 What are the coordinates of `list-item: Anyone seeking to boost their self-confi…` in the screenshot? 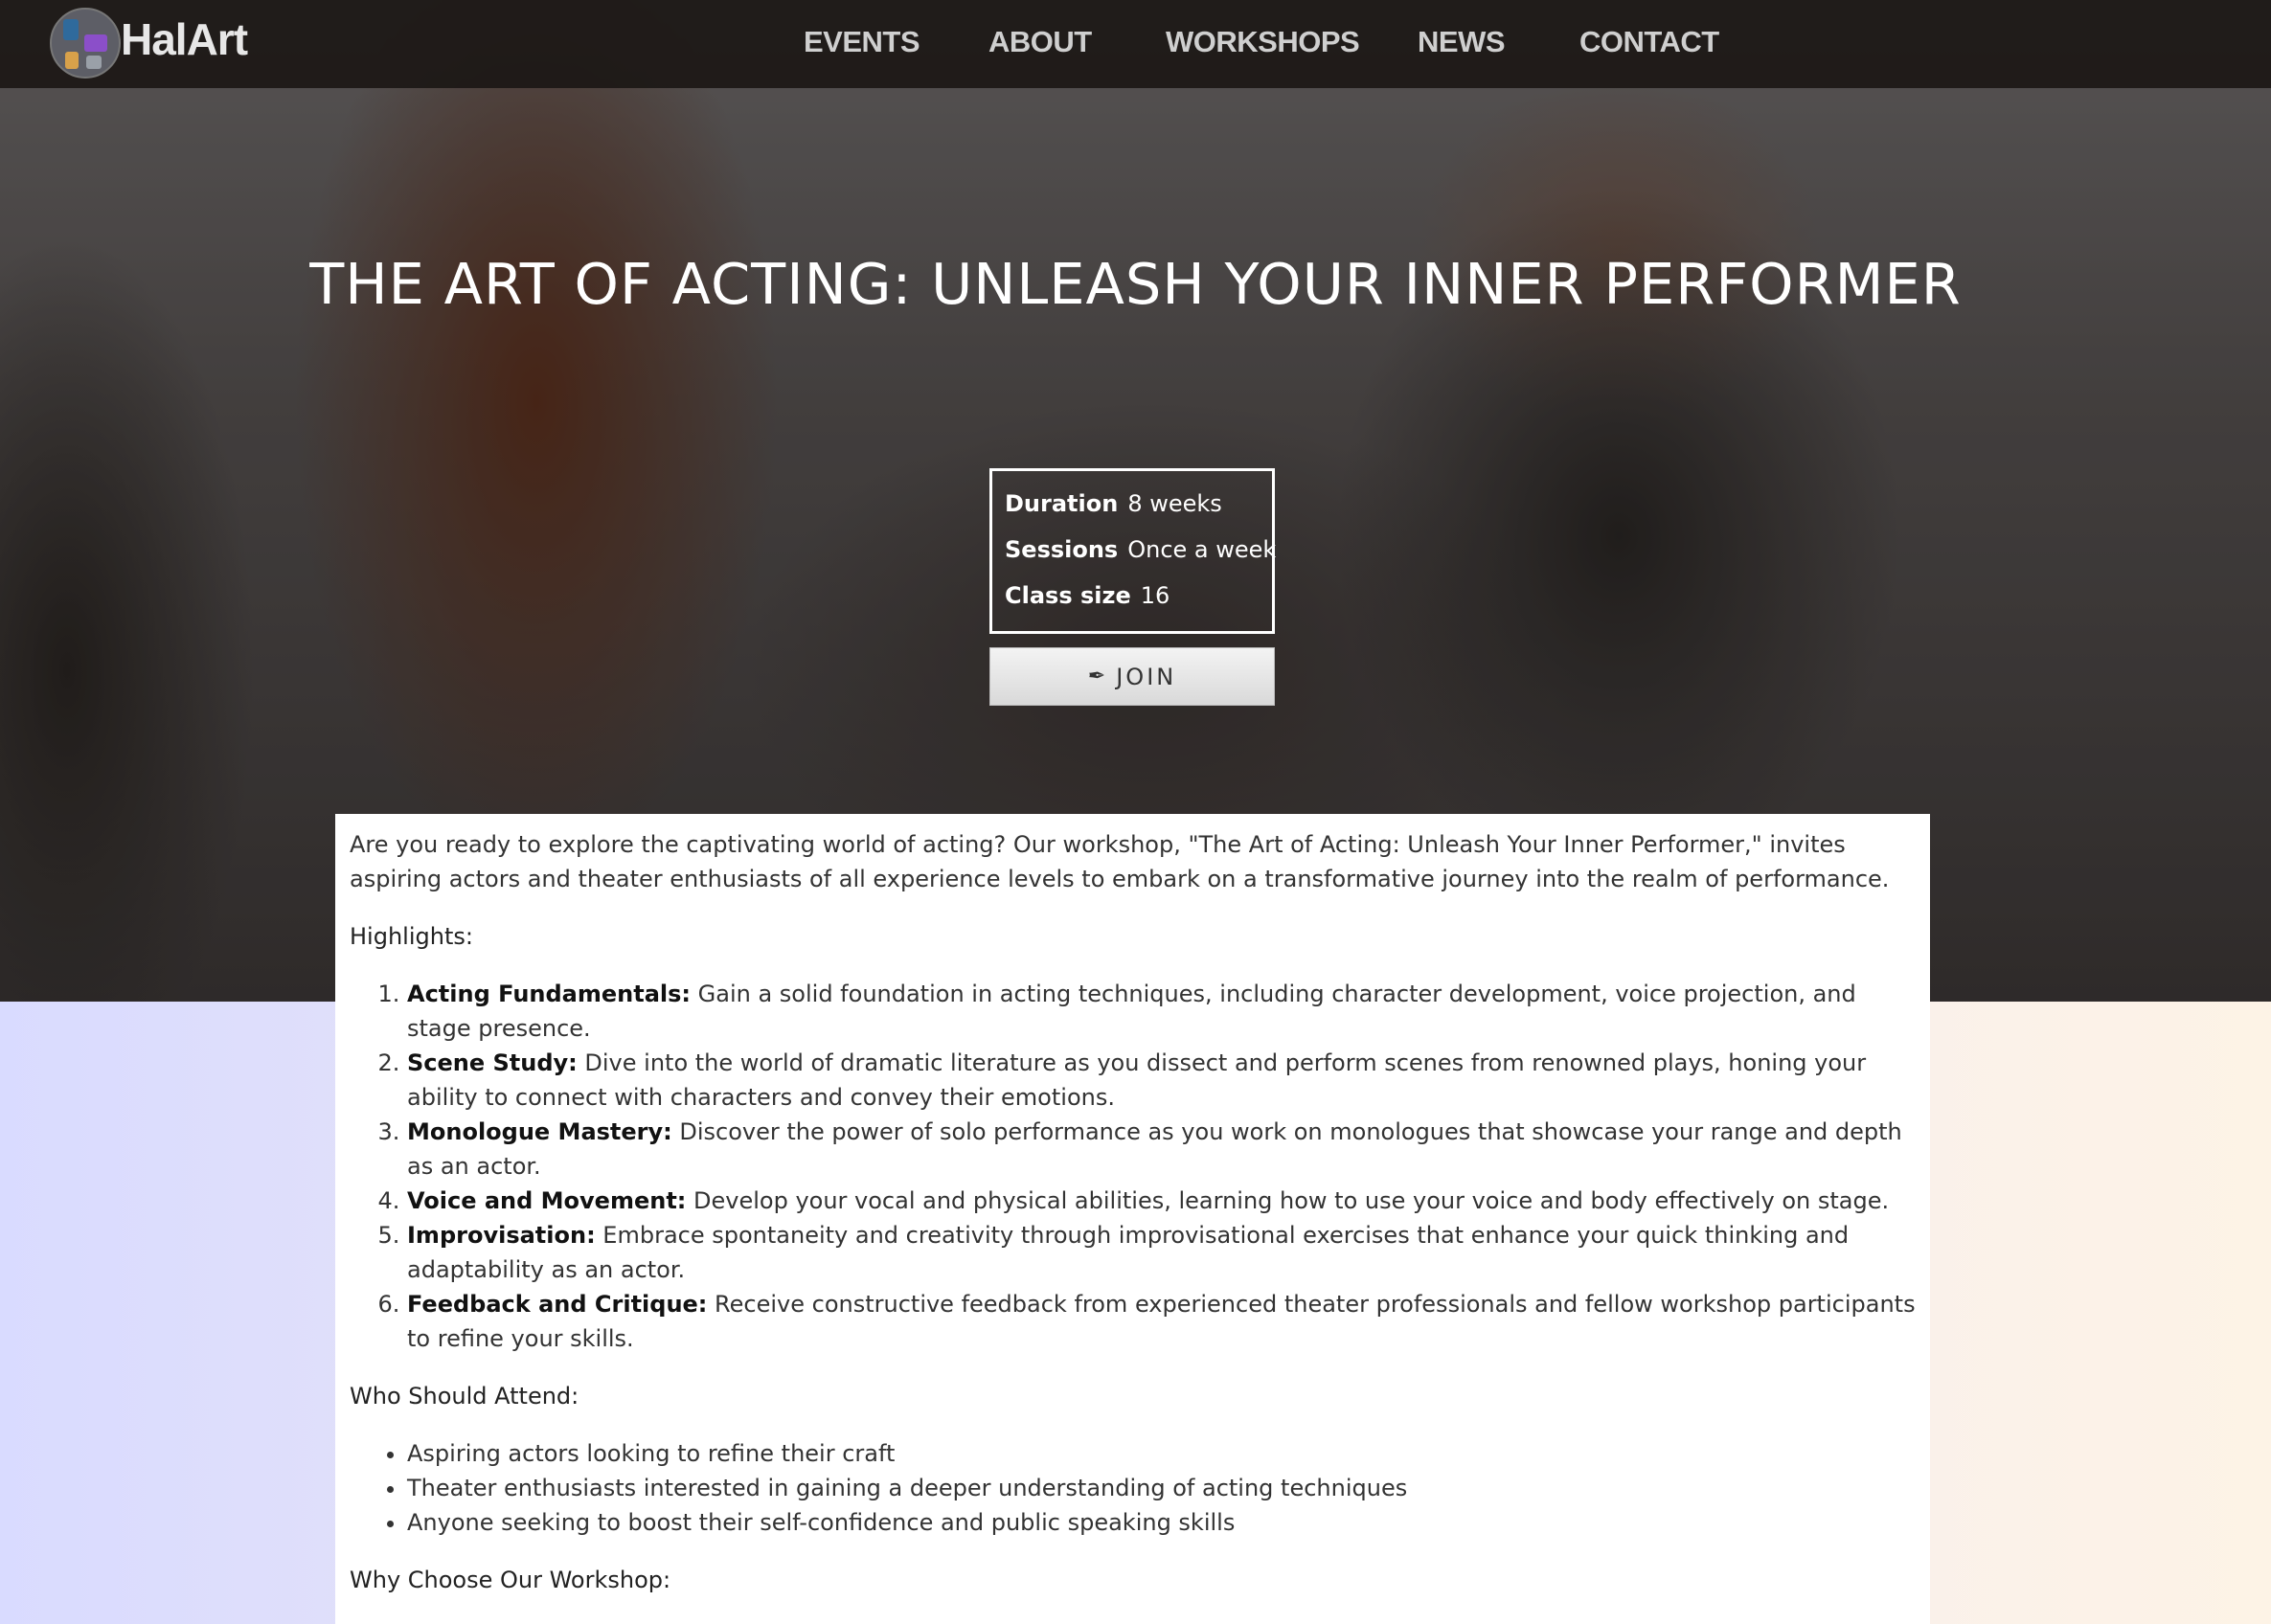 It's located at (1162, 1522).